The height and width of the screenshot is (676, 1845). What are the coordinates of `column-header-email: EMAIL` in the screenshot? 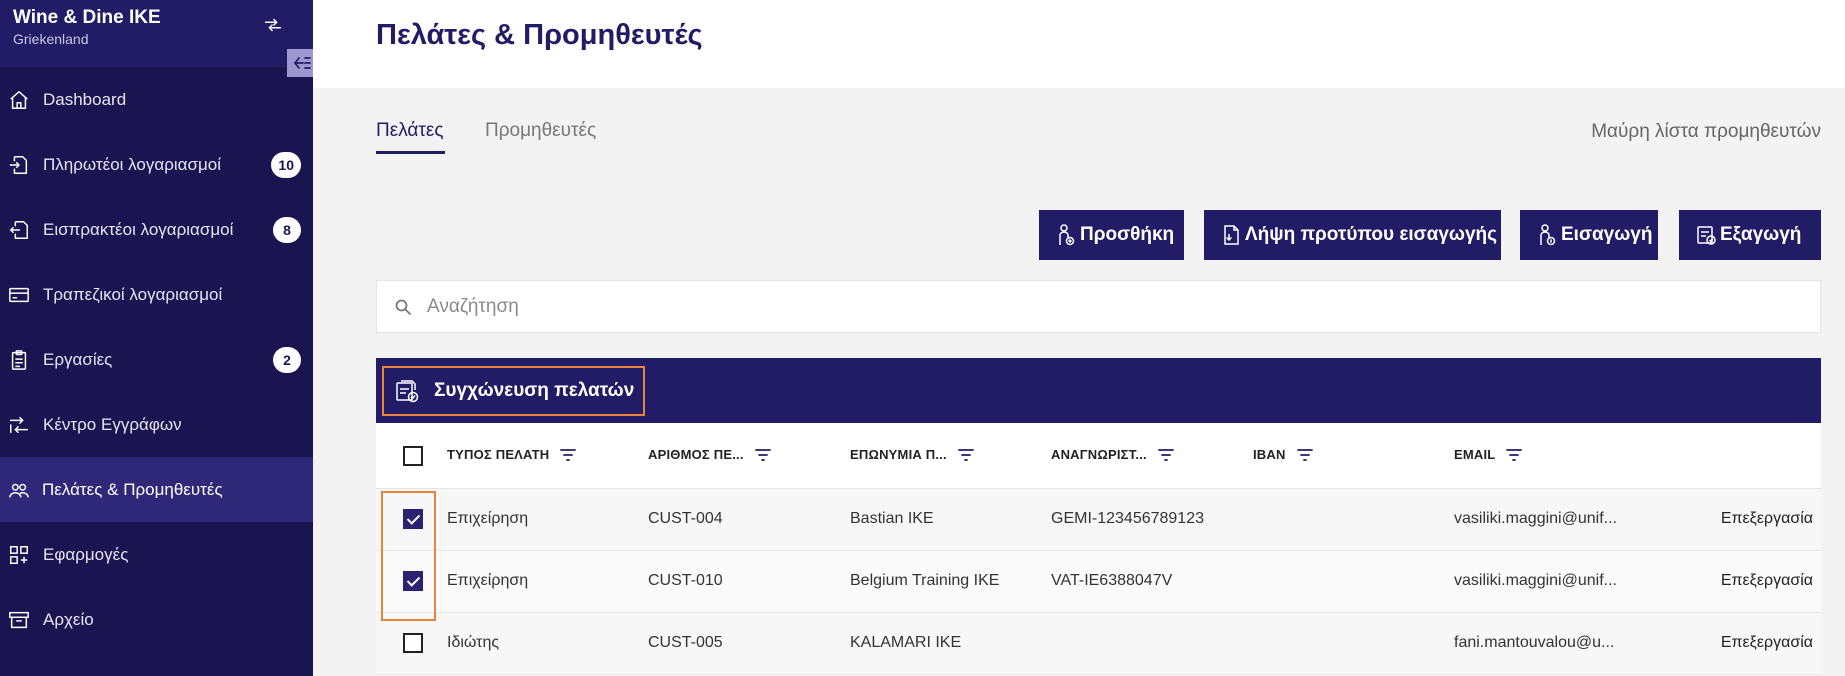 It's located at (1488, 454).